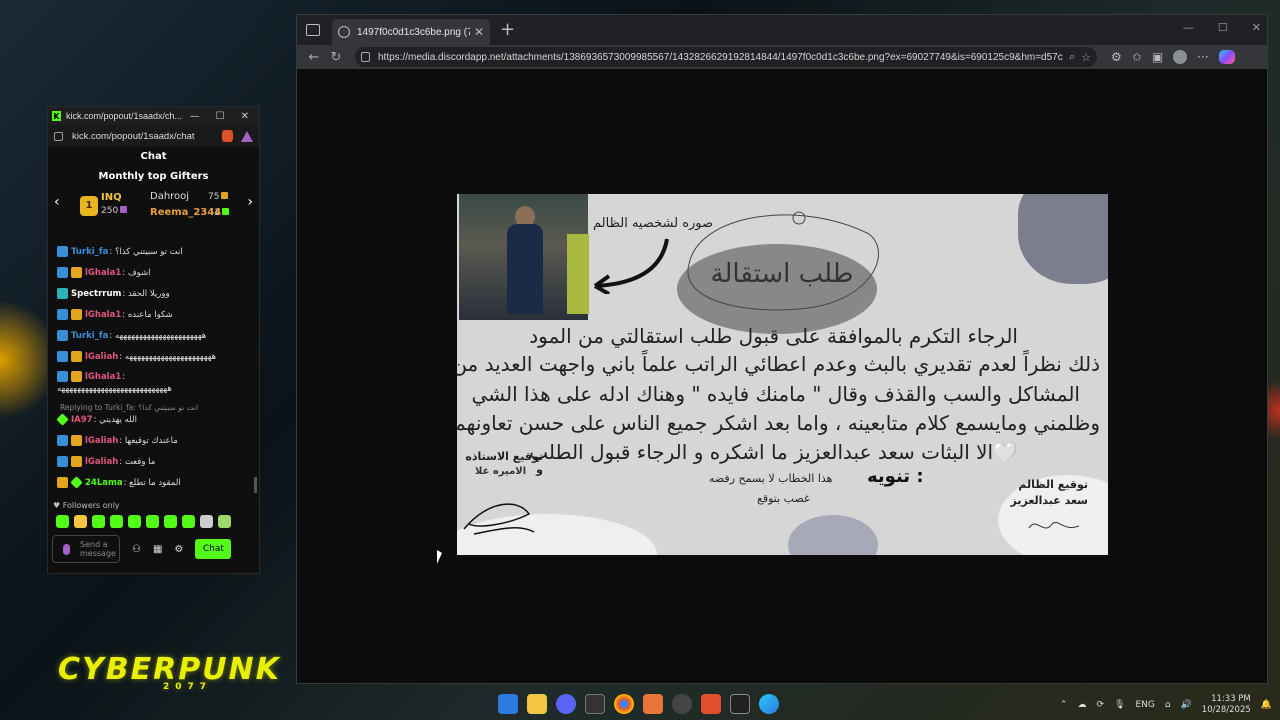 This screenshot has width=1280, height=720. What do you see at coordinates (1100, 705) in the screenshot?
I see `sync-icon: ⟳` at bounding box center [1100, 705].